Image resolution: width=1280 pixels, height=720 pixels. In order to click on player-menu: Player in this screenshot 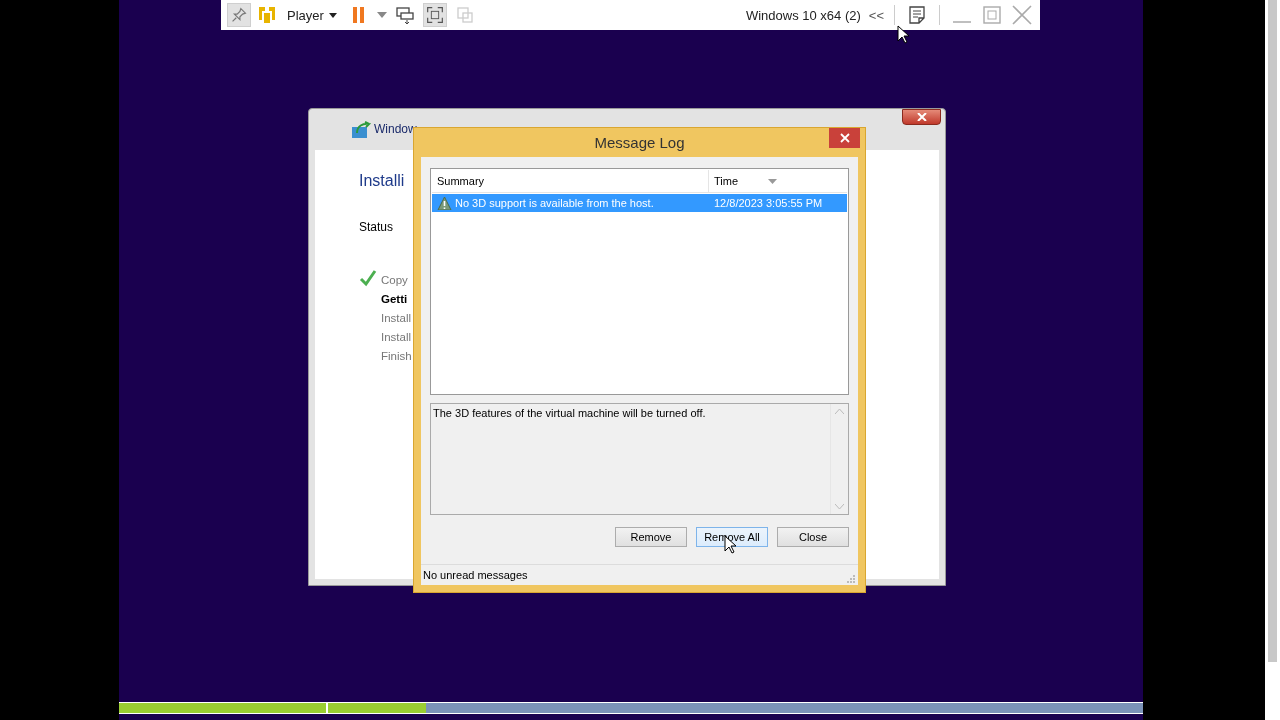, I will do `click(312, 15)`.